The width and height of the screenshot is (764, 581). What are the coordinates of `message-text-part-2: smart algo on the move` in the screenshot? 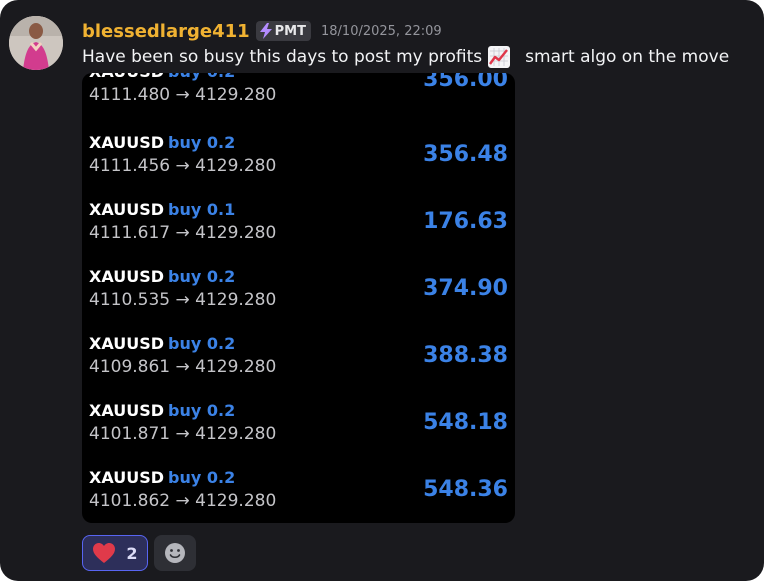 It's located at (627, 57).